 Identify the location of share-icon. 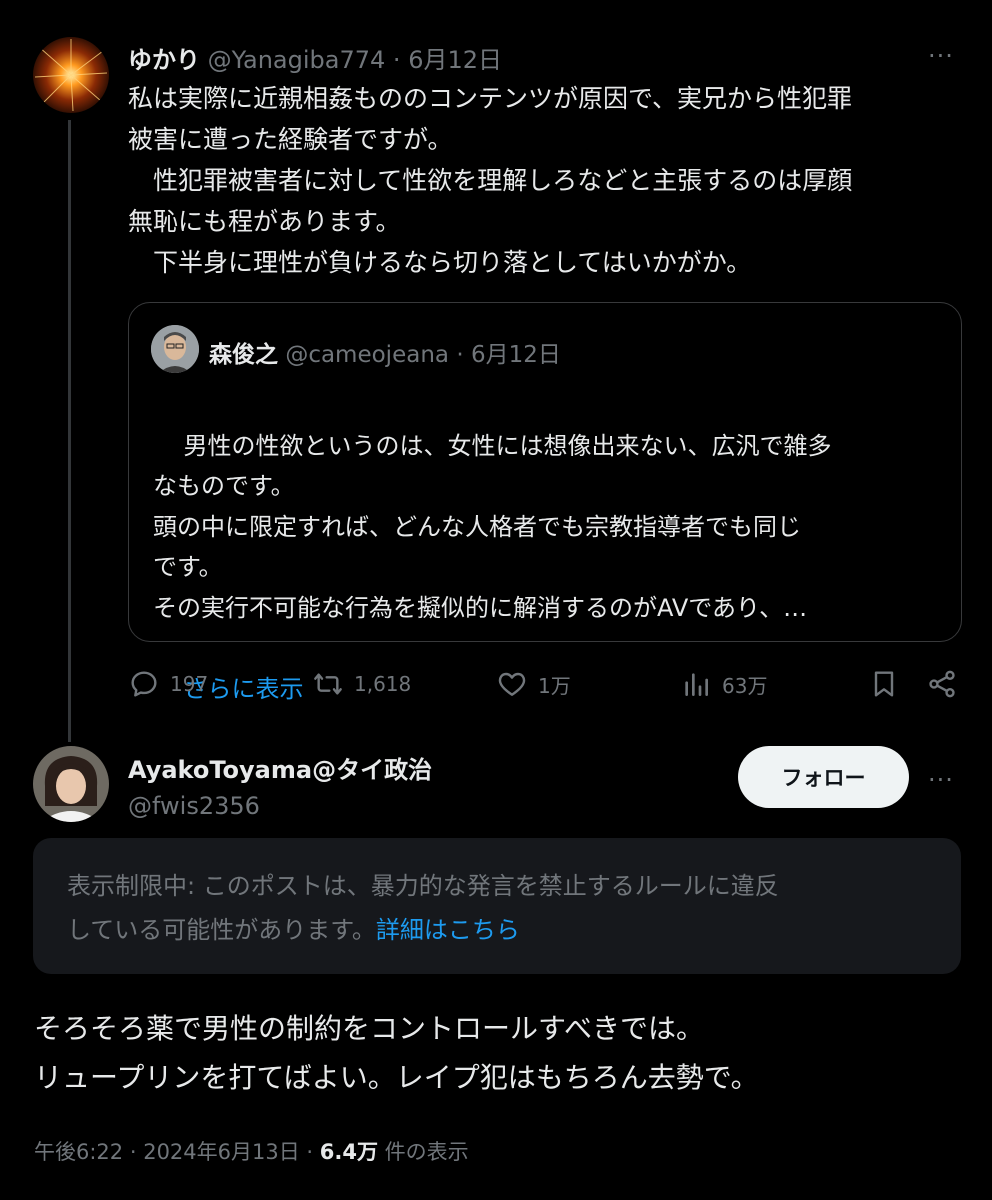
(942, 684).